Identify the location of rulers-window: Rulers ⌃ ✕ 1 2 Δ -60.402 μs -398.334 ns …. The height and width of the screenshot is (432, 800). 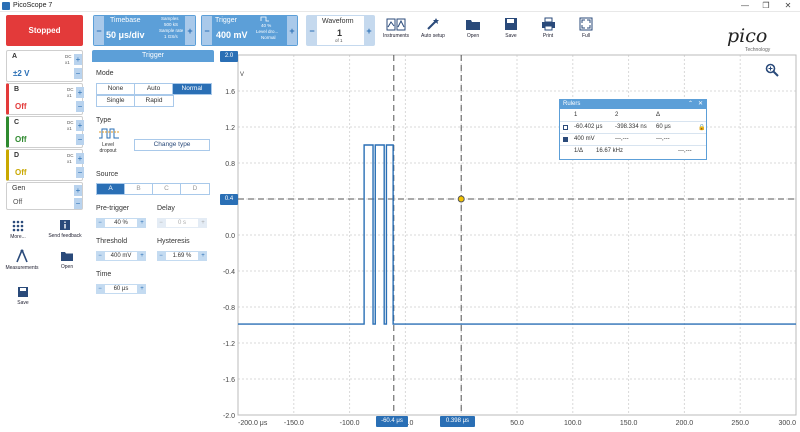
(633, 129).